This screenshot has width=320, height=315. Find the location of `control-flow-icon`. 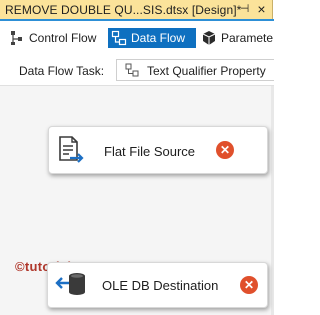

control-flow-icon is located at coordinates (17, 38).